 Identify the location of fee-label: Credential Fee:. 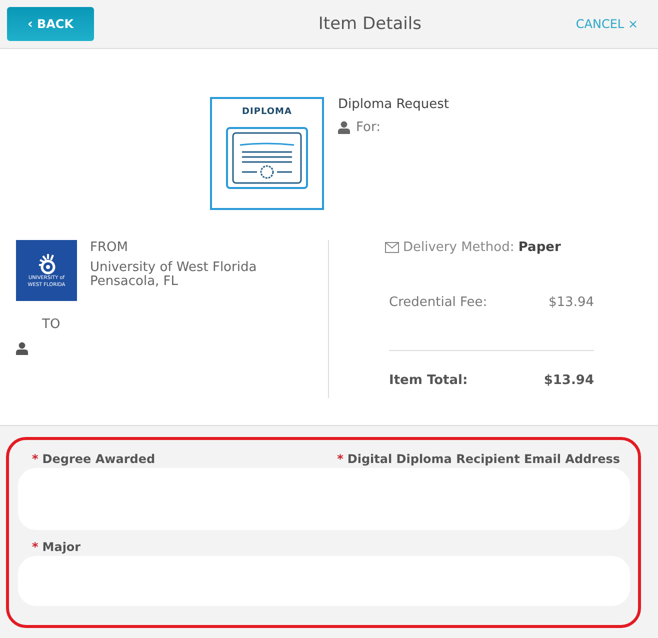
(438, 302).